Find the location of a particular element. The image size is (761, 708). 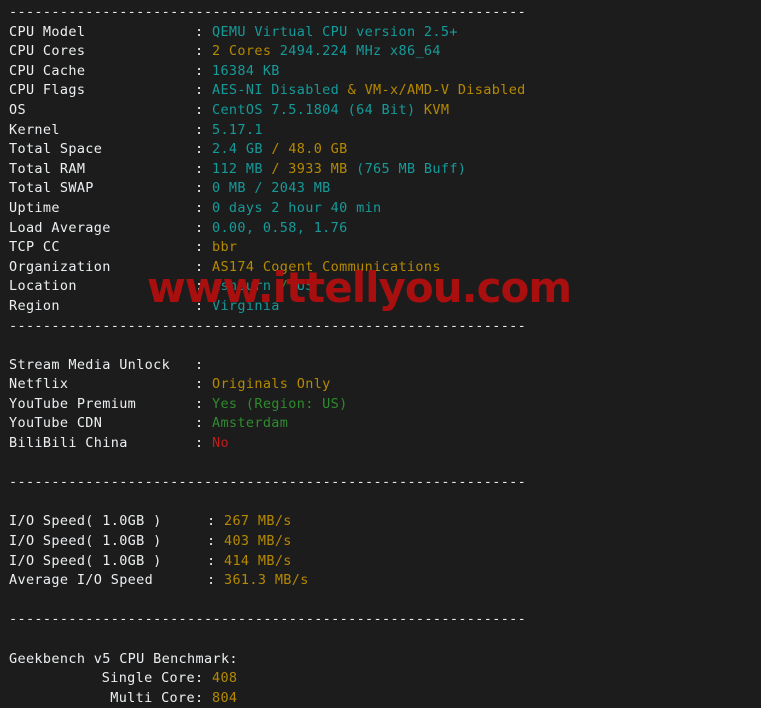

geekbench-title: Geekbench v5 CPU Benchmark: is located at coordinates (123, 658).